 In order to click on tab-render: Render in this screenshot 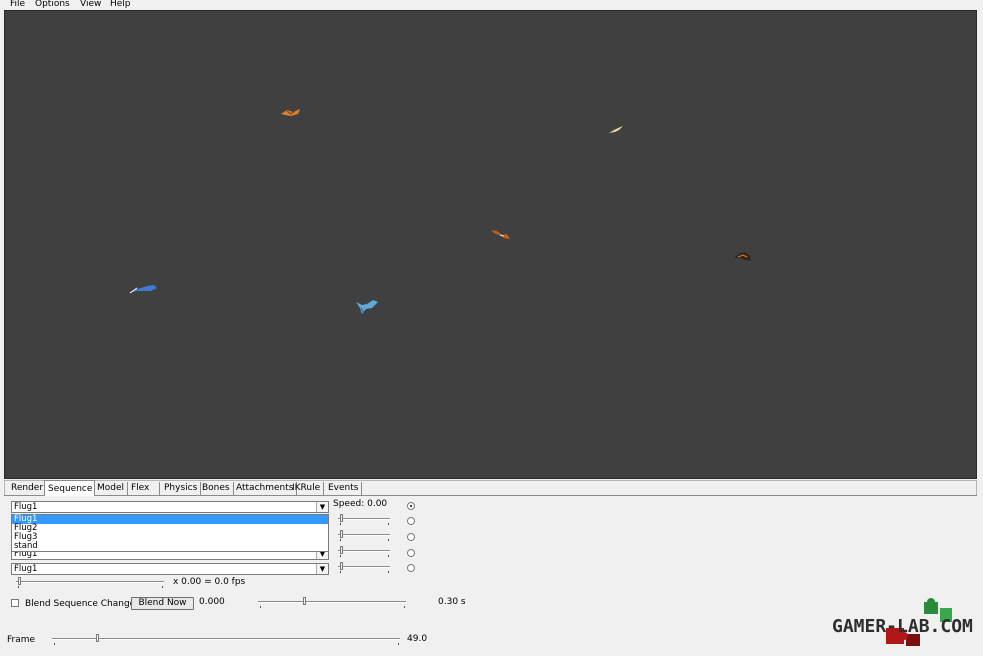, I will do `click(27, 489)`.